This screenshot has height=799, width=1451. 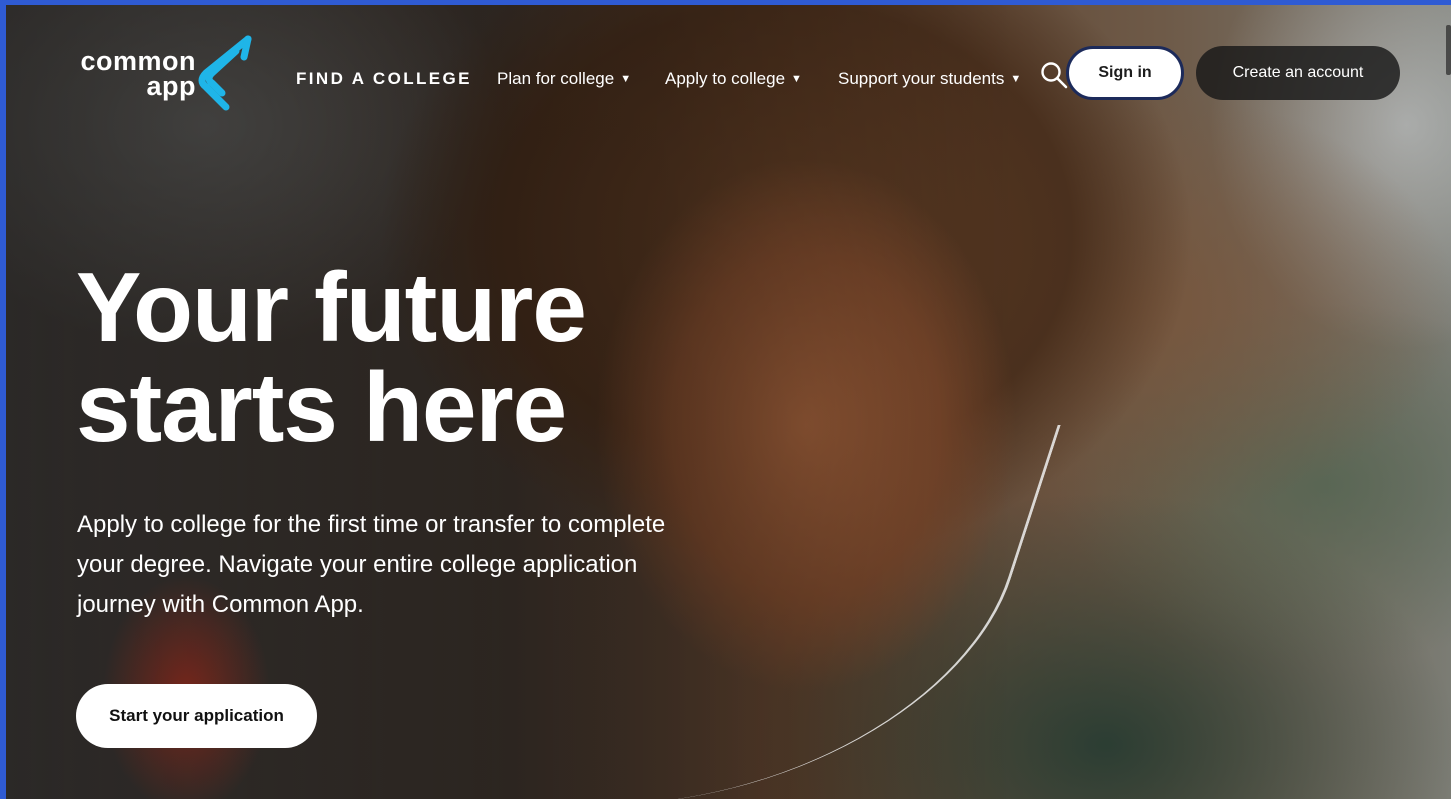 I want to click on nav-label: Apply to college, so click(x=725, y=78).